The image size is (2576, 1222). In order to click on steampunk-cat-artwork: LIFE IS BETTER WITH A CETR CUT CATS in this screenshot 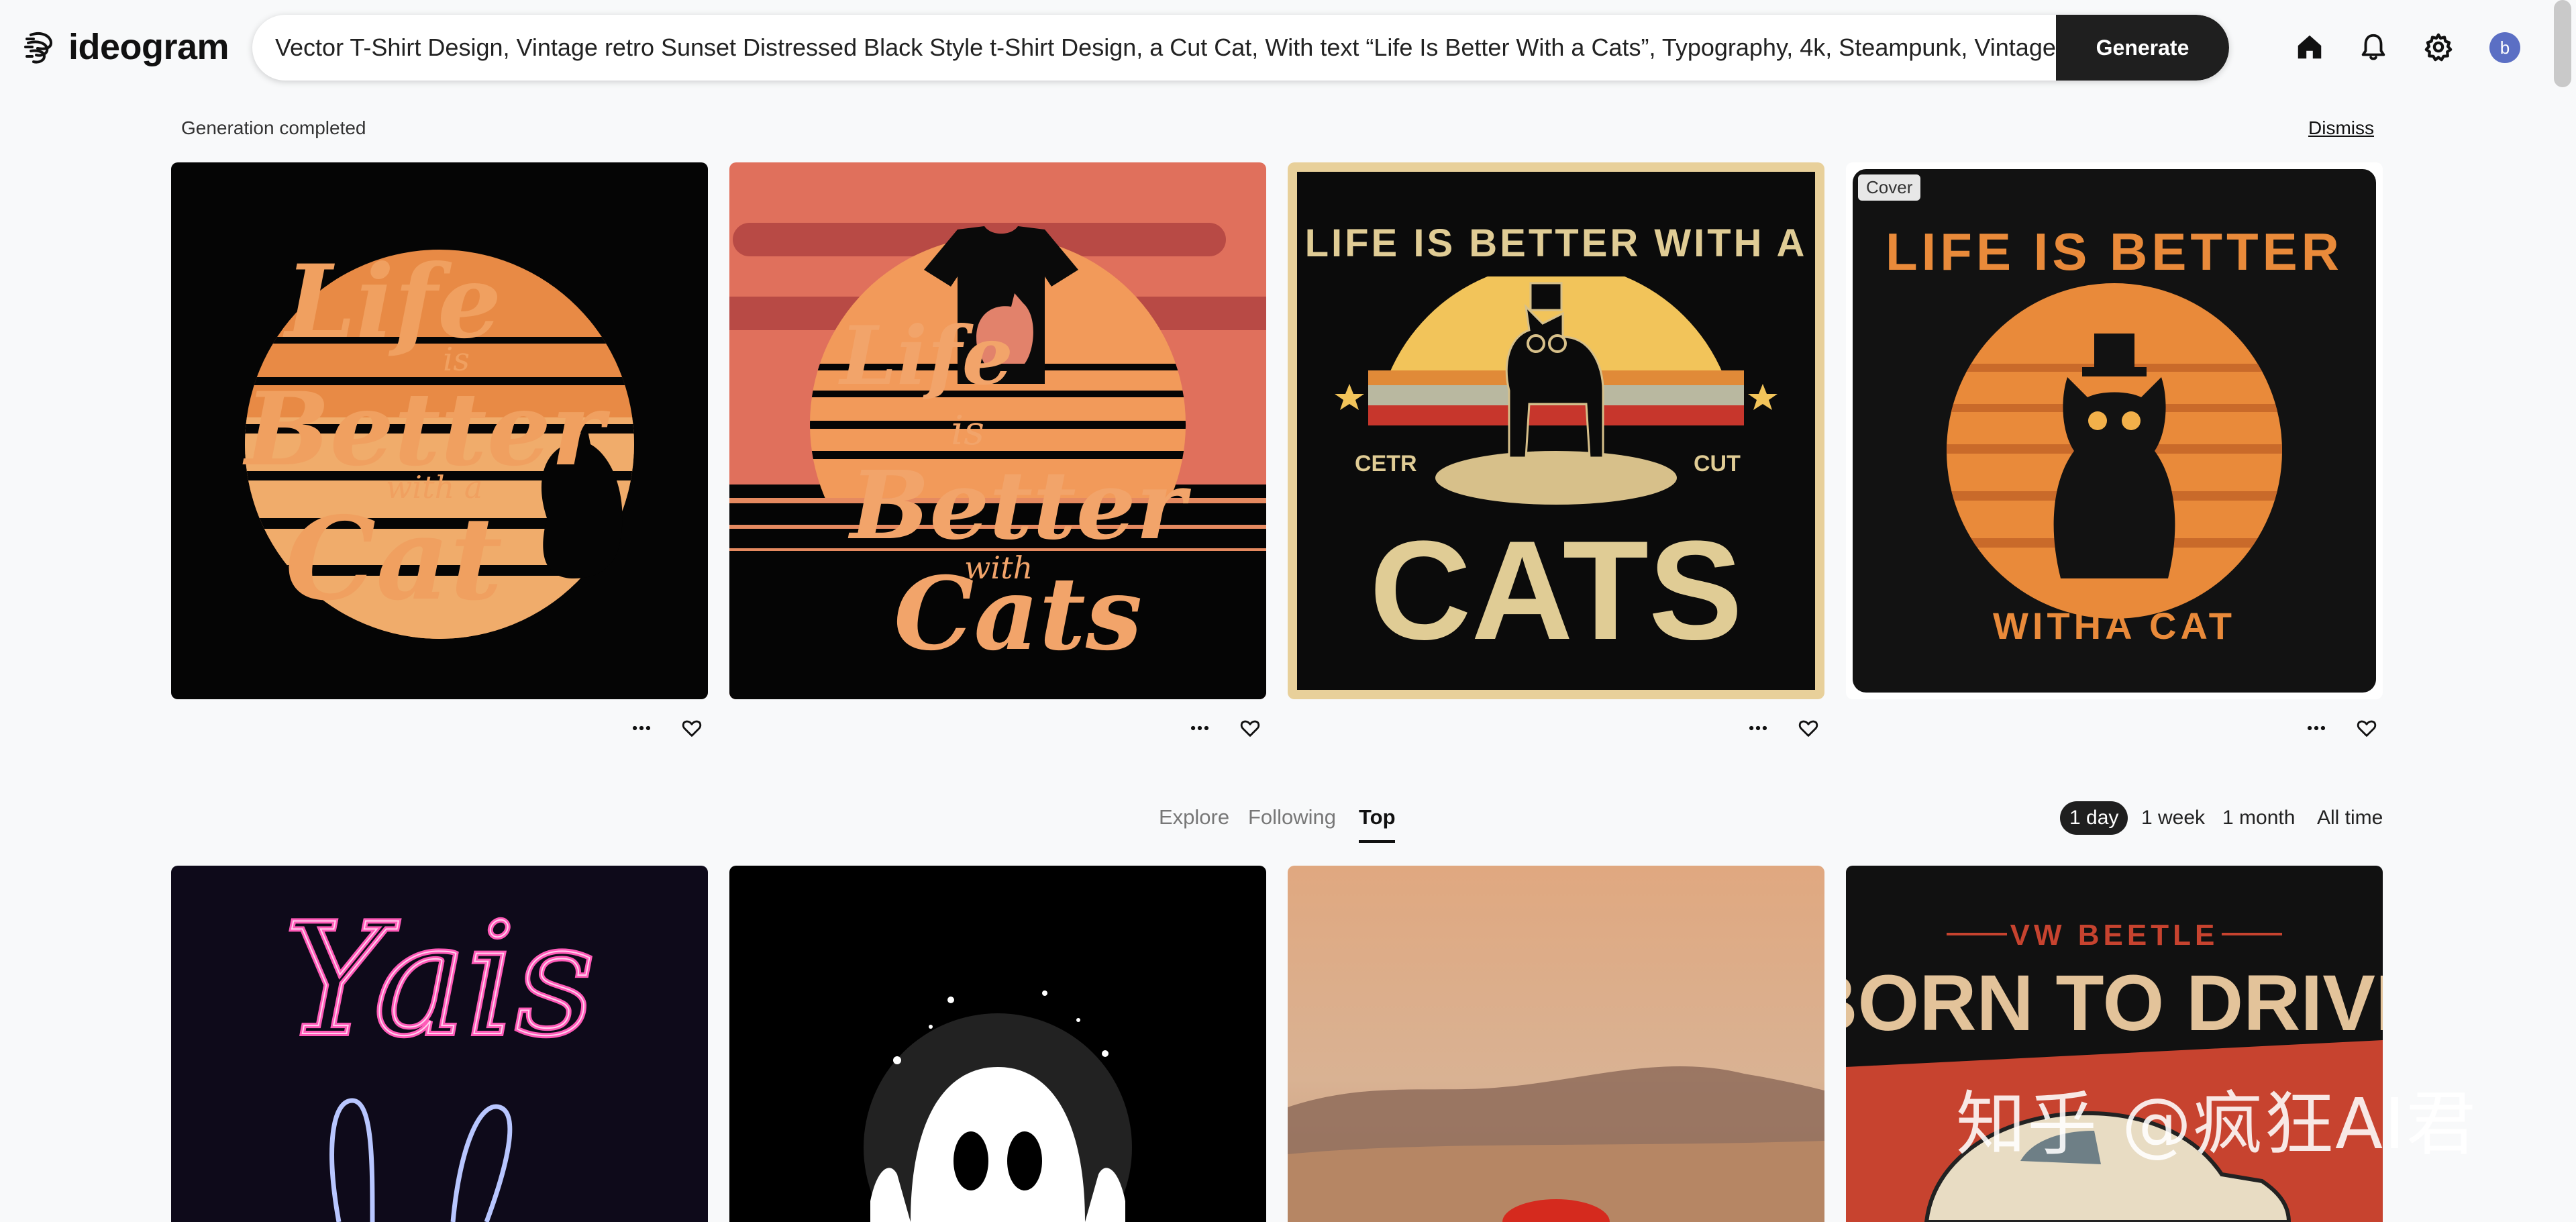, I will do `click(1556, 430)`.